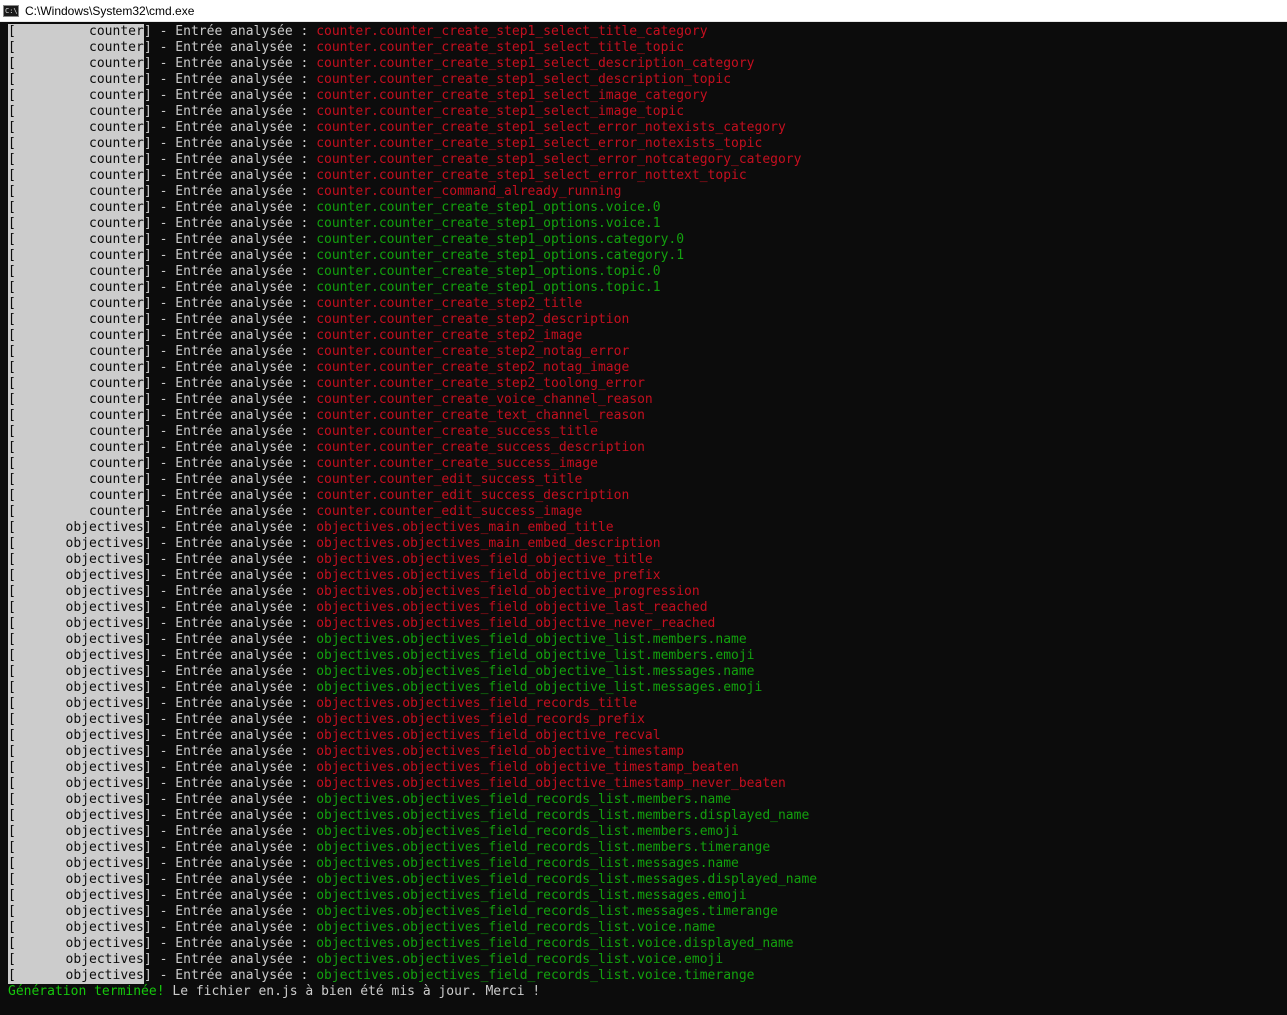 The height and width of the screenshot is (1015, 1287). What do you see at coordinates (449, 511) in the screenshot?
I see `translation-key-missing: counter.counter_edit_success_image` at bounding box center [449, 511].